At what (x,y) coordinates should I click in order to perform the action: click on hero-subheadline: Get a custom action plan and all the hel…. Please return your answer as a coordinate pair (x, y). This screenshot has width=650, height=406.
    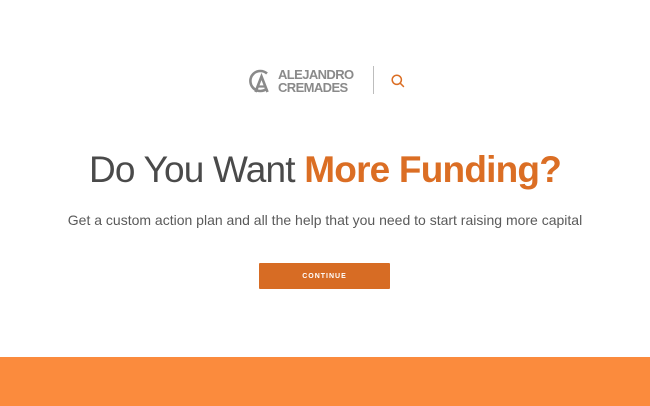
    Looking at the image, I should click on (325, 220).